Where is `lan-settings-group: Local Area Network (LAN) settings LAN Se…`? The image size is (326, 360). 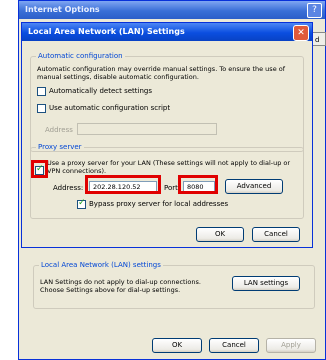 lan-settings-group: Local Area Network (LAN) settings LAN Se… is located at coordinates (174, 285).